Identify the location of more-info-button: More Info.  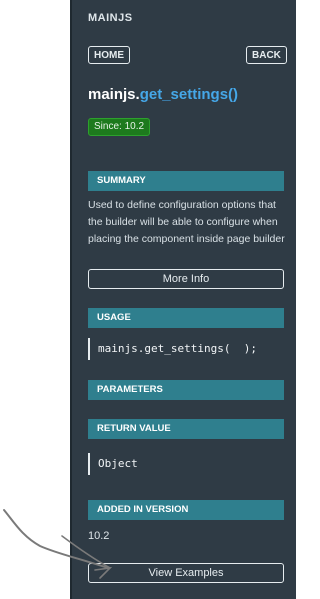
(186, 279).